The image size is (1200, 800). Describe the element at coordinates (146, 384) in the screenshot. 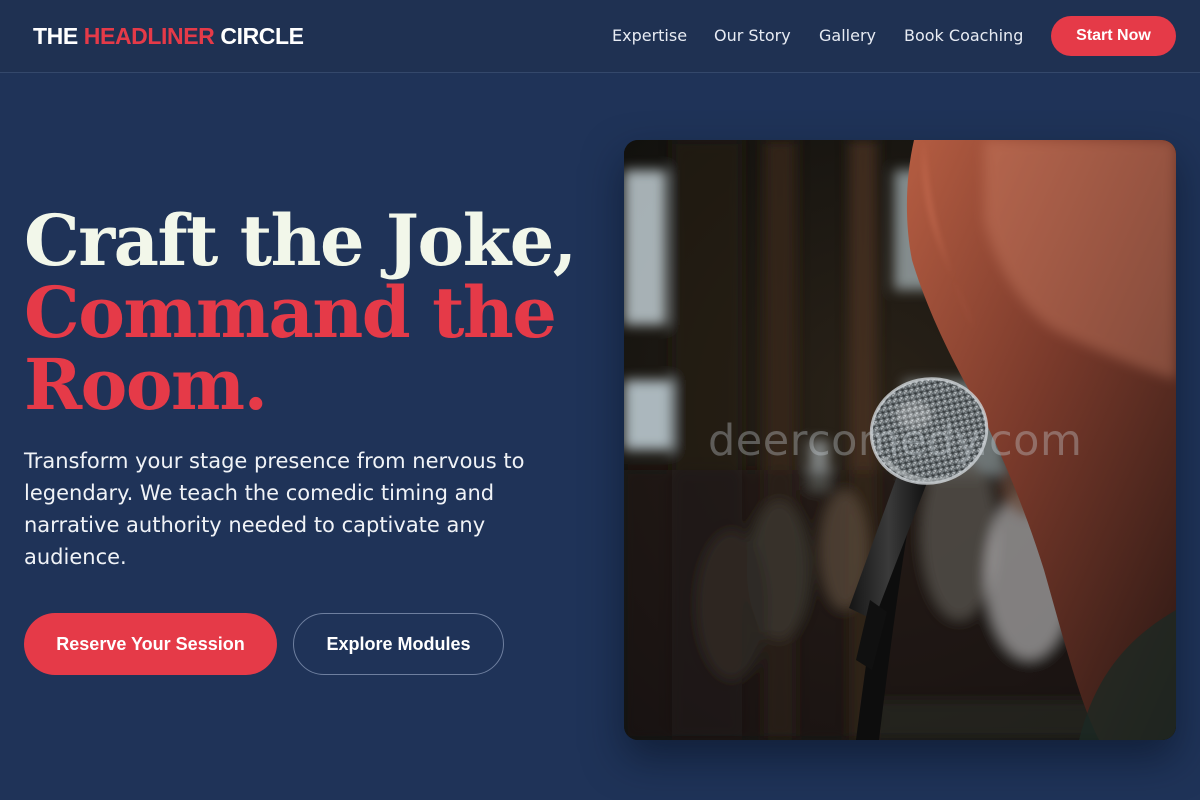

I see `headline-line-3: Room.` at that location.